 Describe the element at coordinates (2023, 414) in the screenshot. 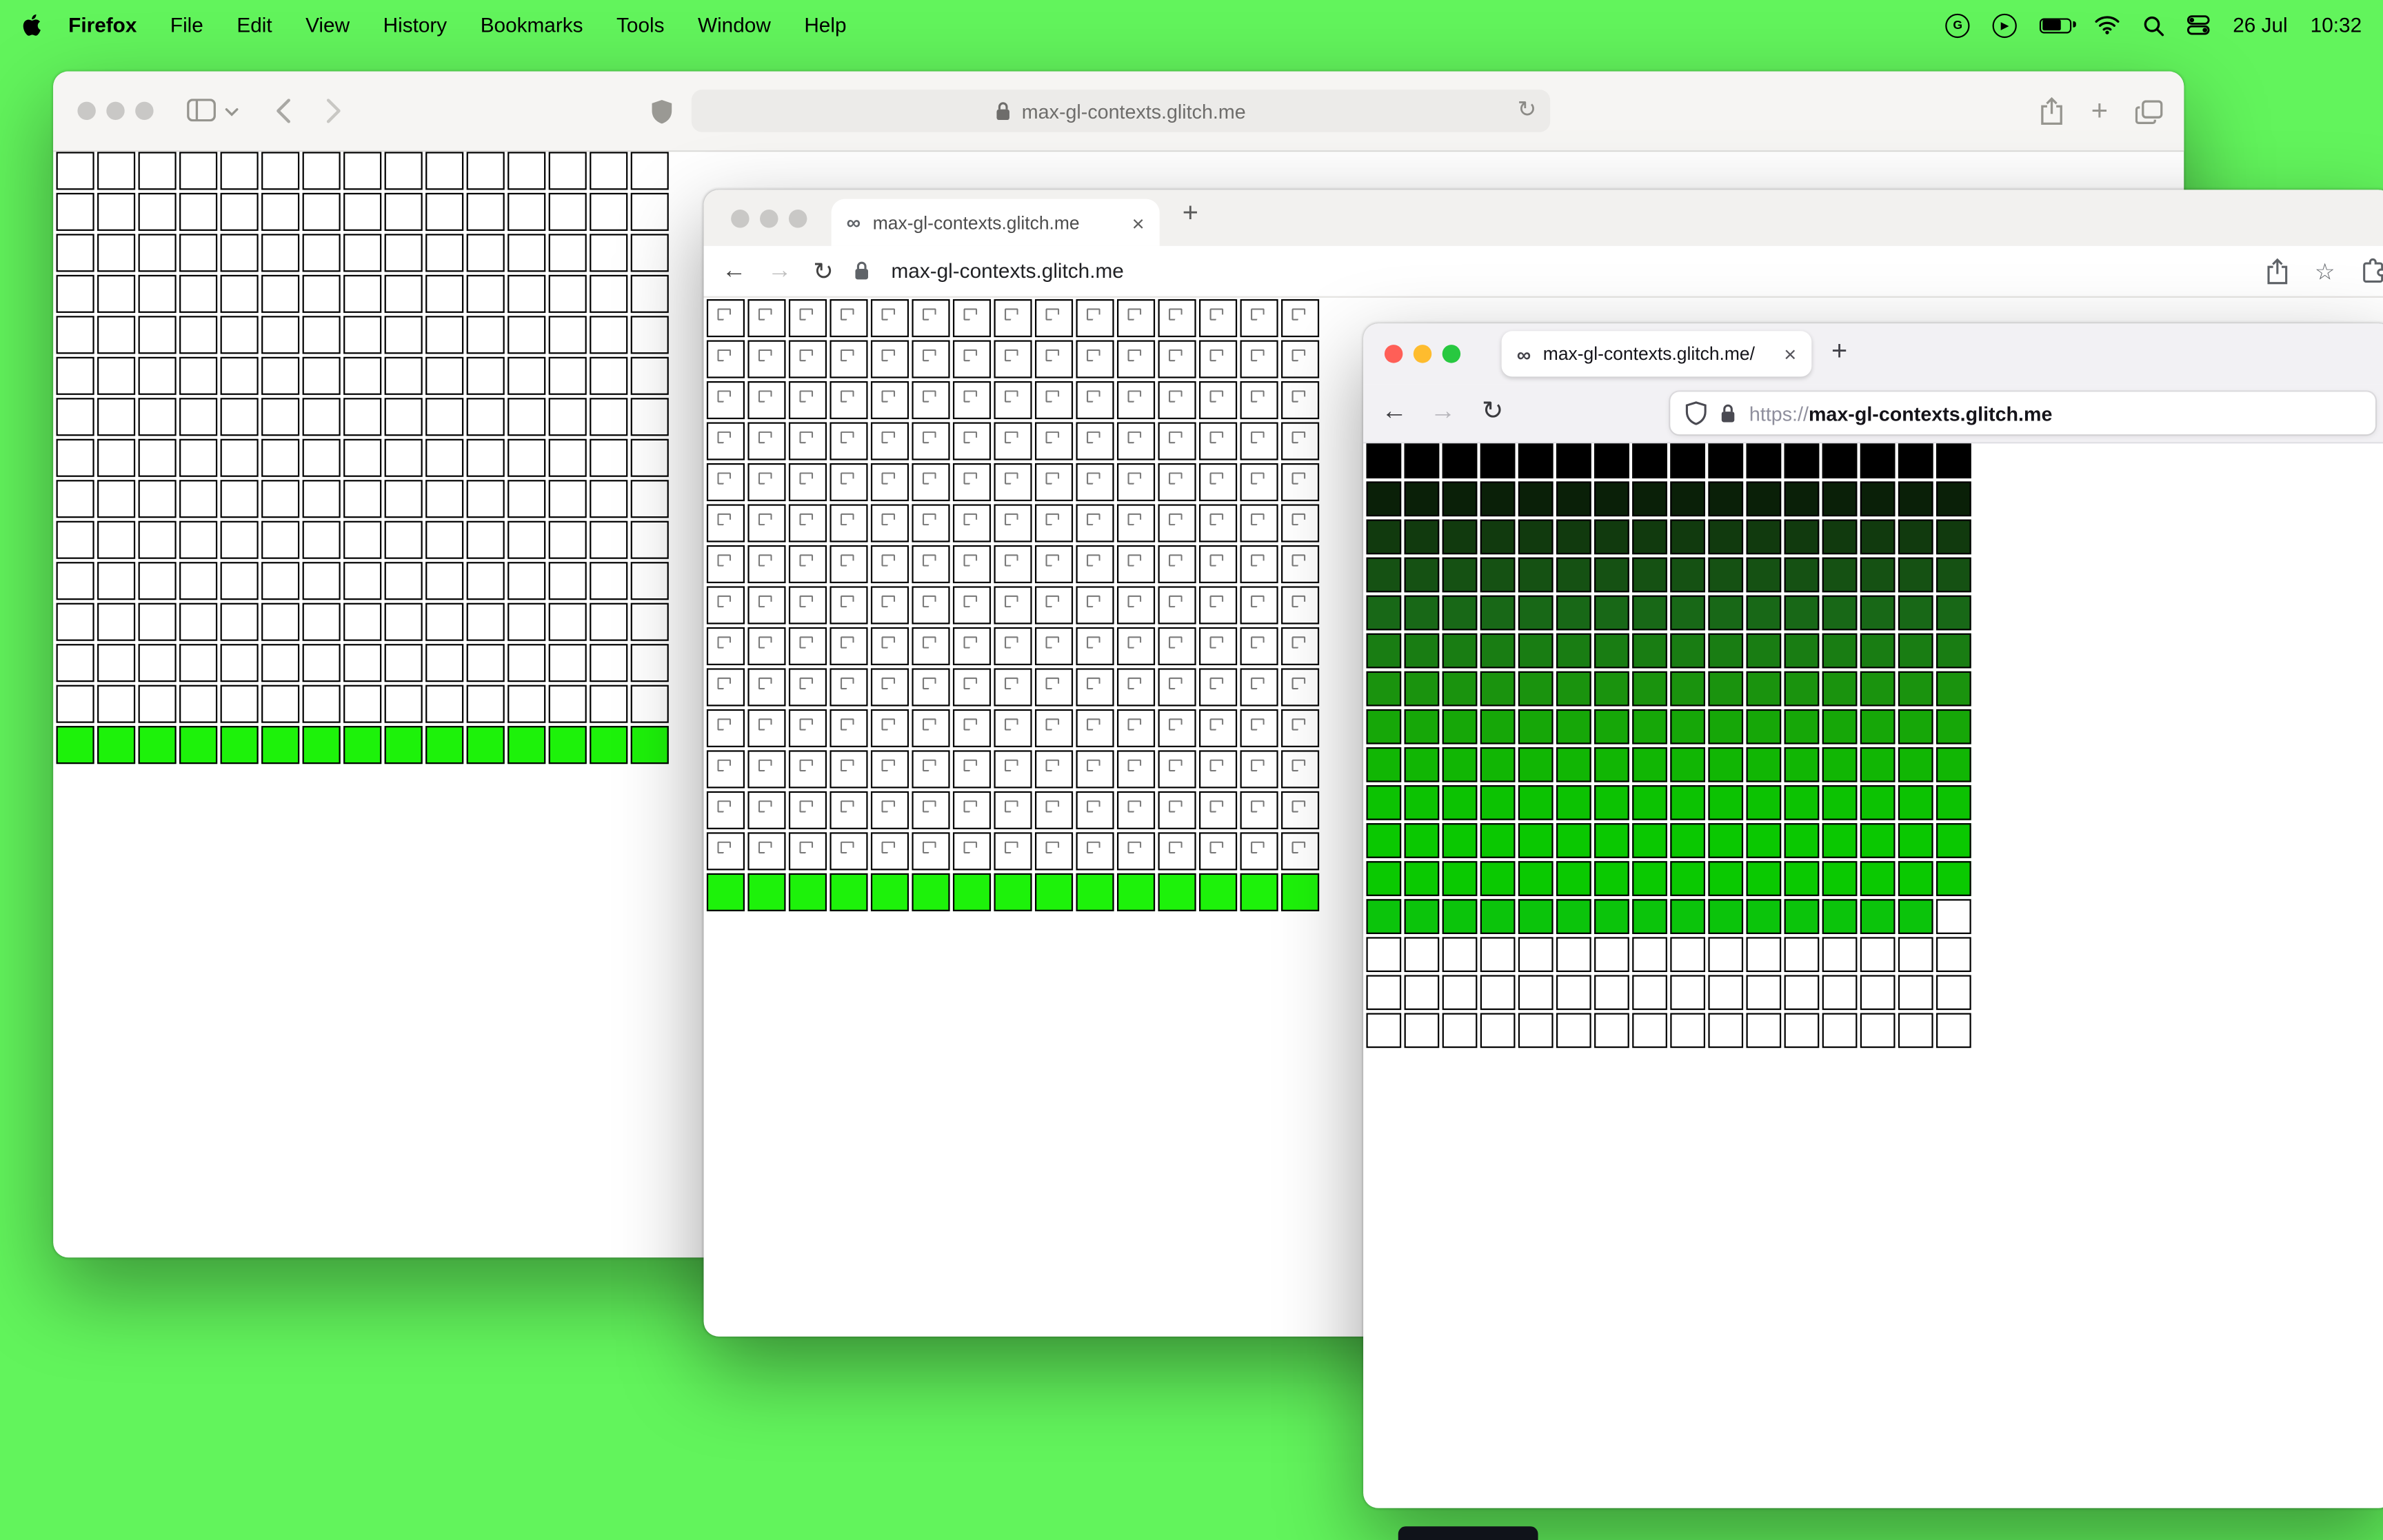

I see `url-bar: https://max-gl-contexts.glitch.me` at that location.